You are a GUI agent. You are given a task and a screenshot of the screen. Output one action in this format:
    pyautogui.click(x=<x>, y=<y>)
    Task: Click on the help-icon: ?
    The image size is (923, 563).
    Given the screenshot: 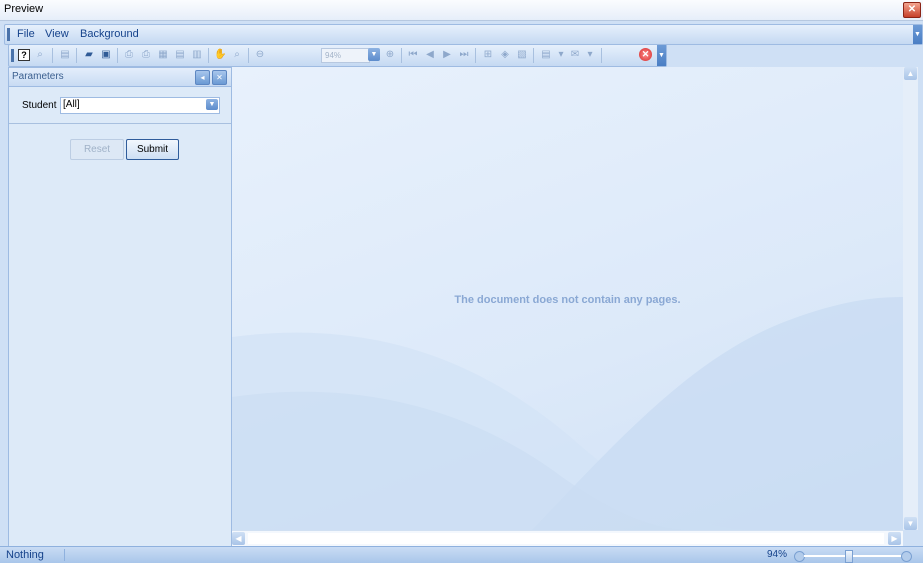 What is the action you would take?
    pyautogui.click(x=24, y=55)
    